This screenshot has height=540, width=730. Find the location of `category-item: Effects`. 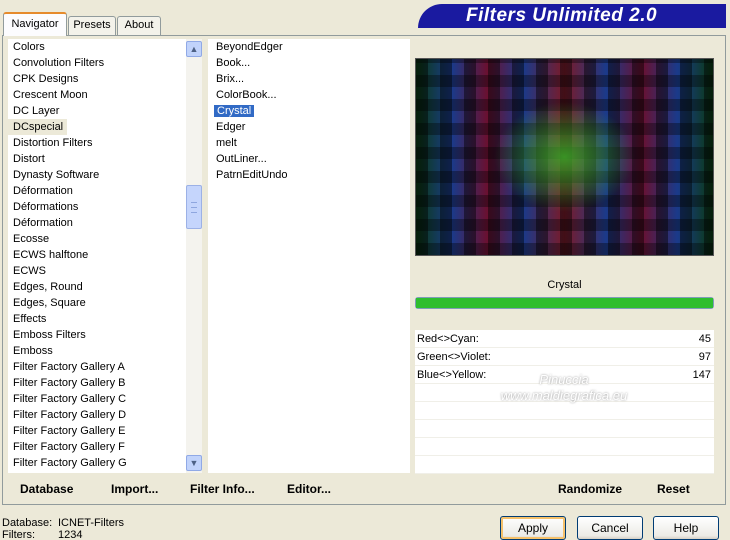

category-item: Effects is located at coordinates (97, 319).